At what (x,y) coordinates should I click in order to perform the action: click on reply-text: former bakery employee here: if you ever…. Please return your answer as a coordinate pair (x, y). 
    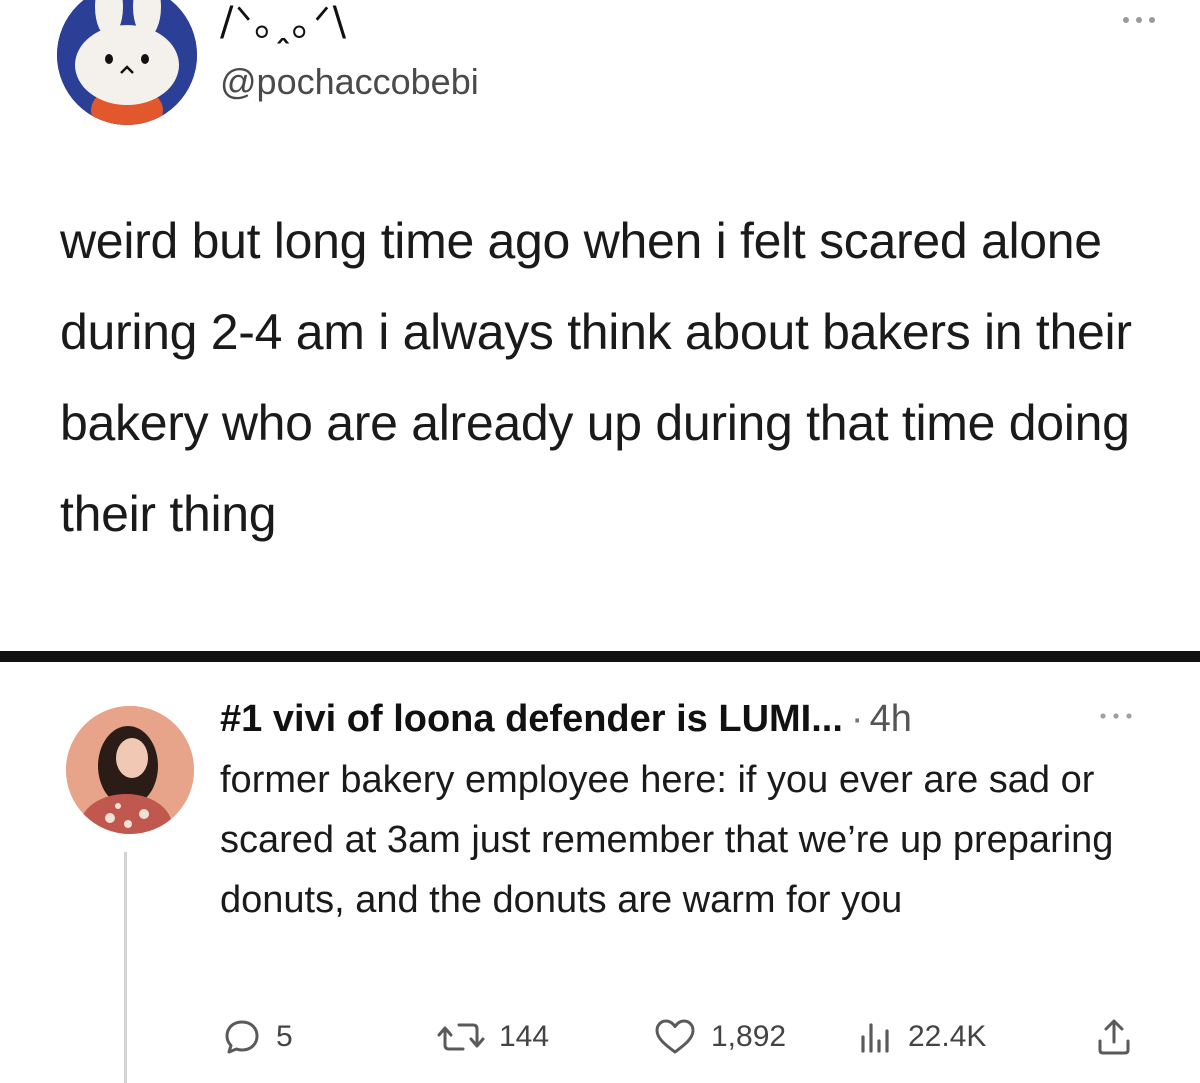
    Looking at the image, I should click on (667, 840).